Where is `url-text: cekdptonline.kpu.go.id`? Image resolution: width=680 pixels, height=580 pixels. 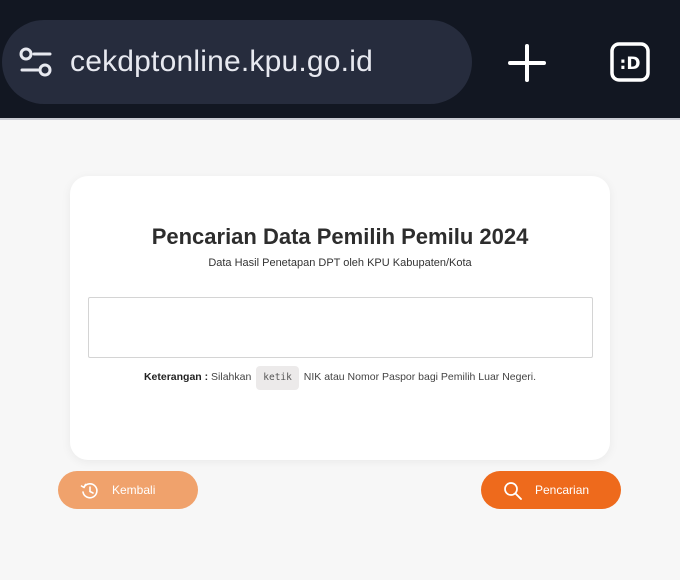
url-text: cekdptonline.kpu.go.id is located at coordinates (221, 62).